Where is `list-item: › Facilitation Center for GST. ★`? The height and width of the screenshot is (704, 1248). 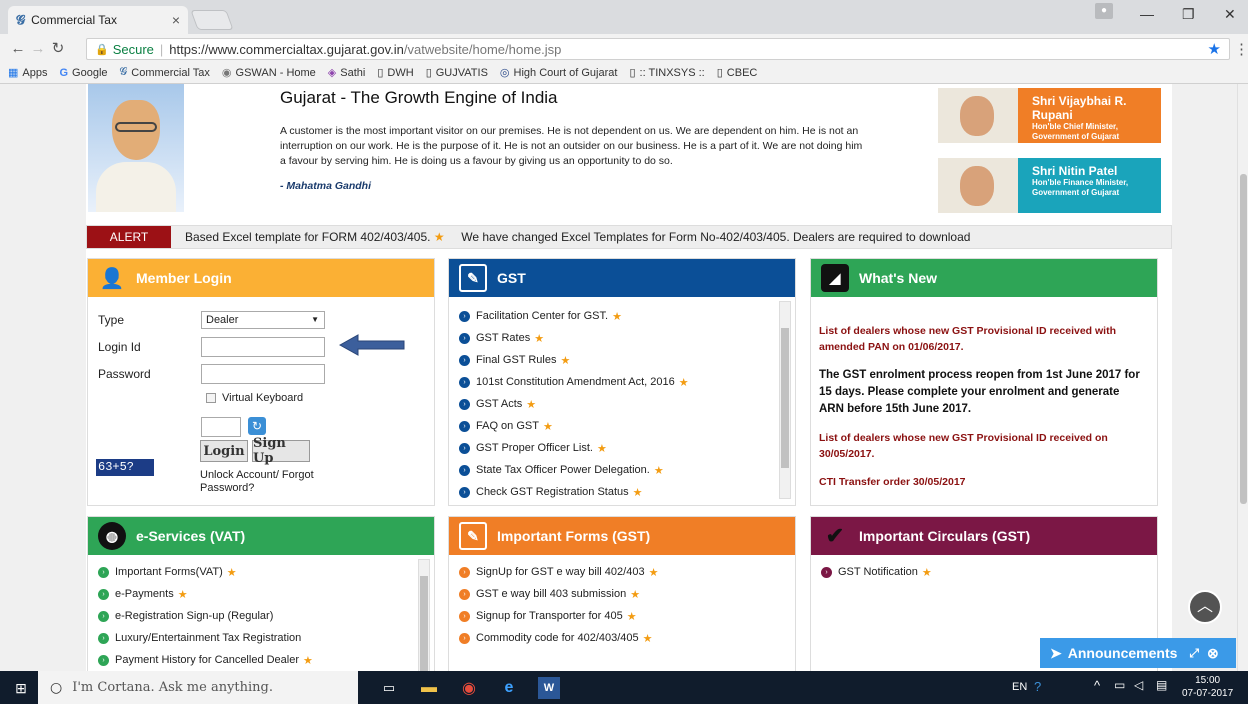
list-item: › Facilitation Center for GST. ★ is located at coordinates (627, 316).